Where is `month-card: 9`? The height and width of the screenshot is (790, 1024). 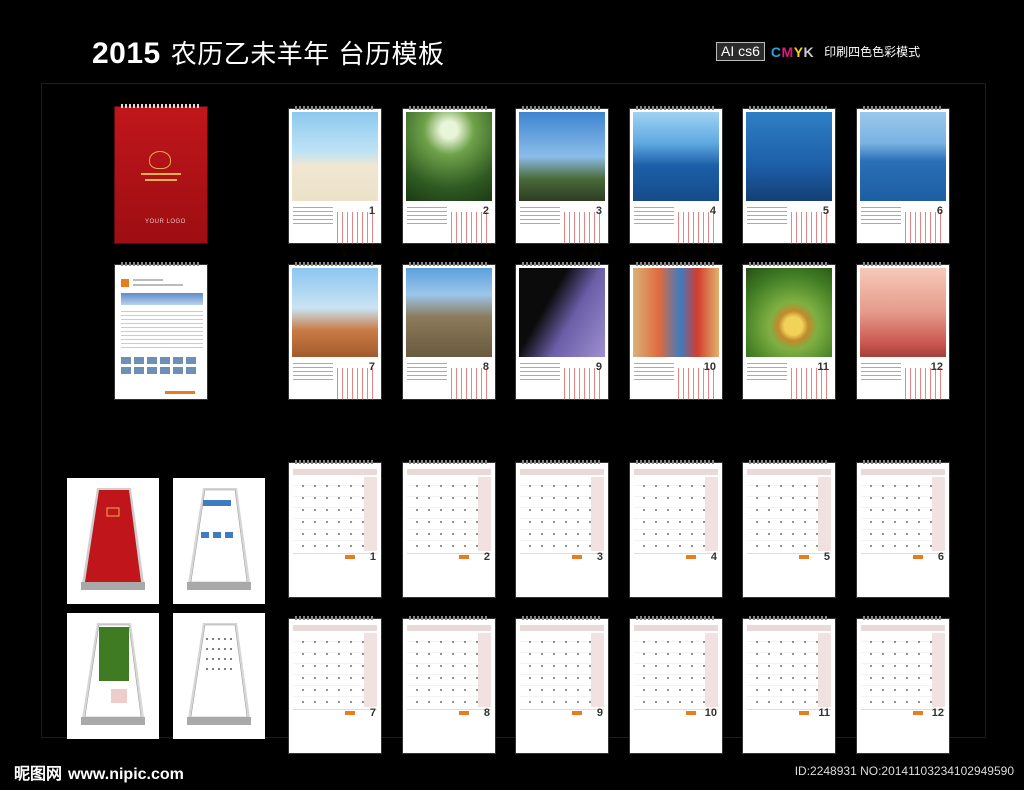 month-card: 9 is located at coordinates (562, 331).